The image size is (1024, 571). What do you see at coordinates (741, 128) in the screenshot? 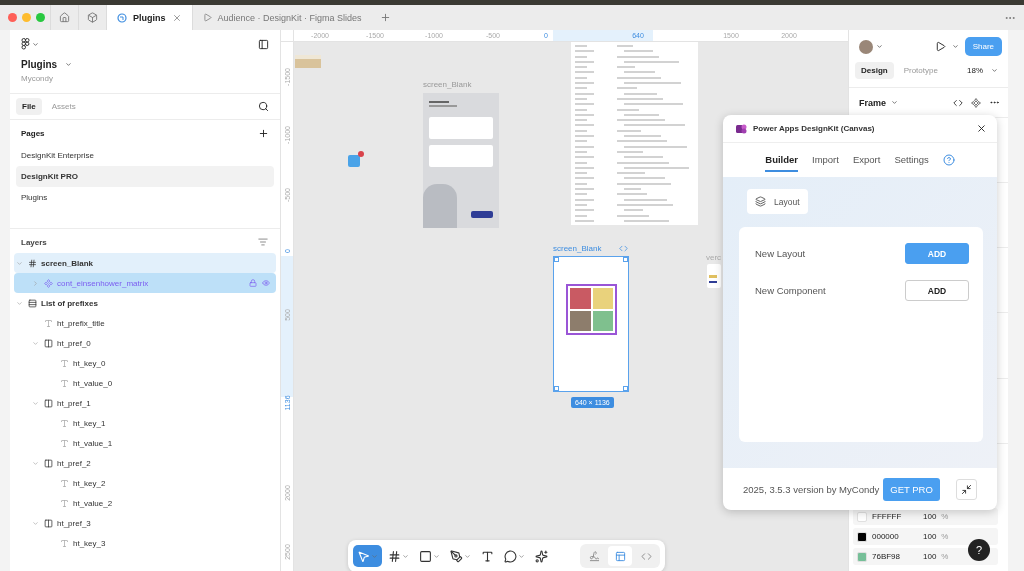
I see `app-logo-icon` at bounding box center [741, 128].